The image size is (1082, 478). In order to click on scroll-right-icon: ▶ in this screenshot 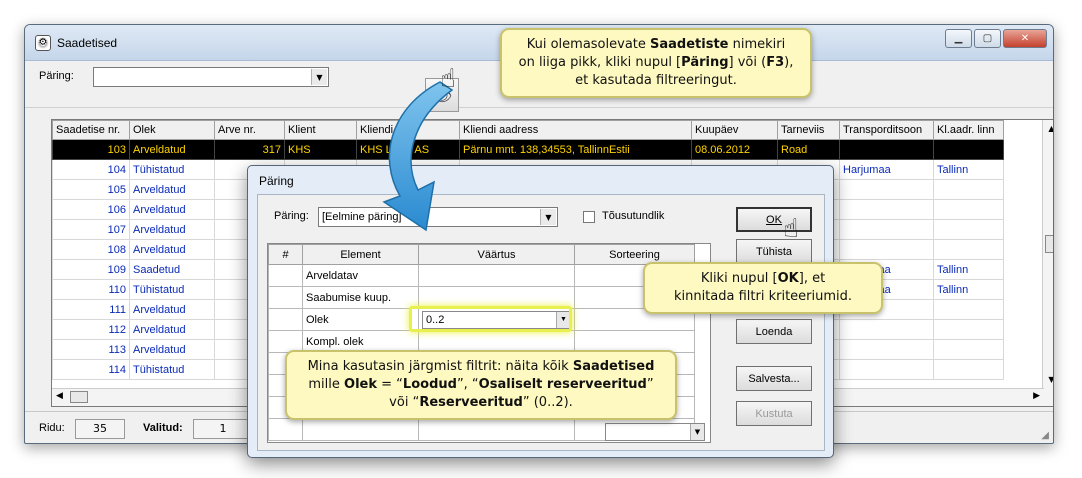, I will do `click(1036, 396)`.